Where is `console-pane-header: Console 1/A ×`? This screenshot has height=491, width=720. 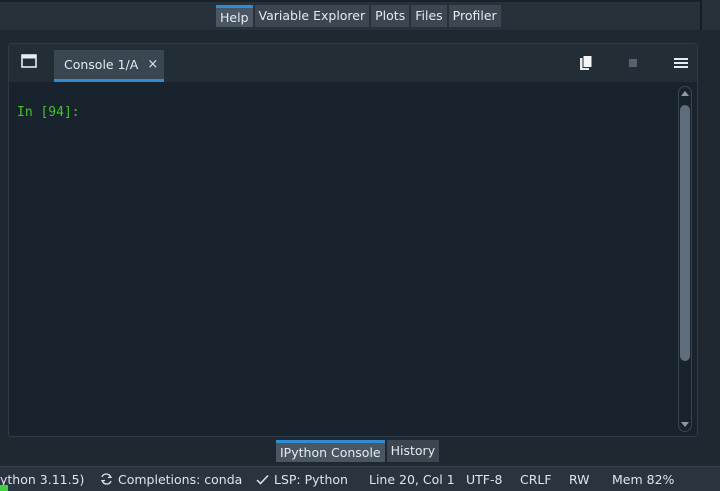
console-pane-header: Console 1/A × is located at coordinates (353, 63).